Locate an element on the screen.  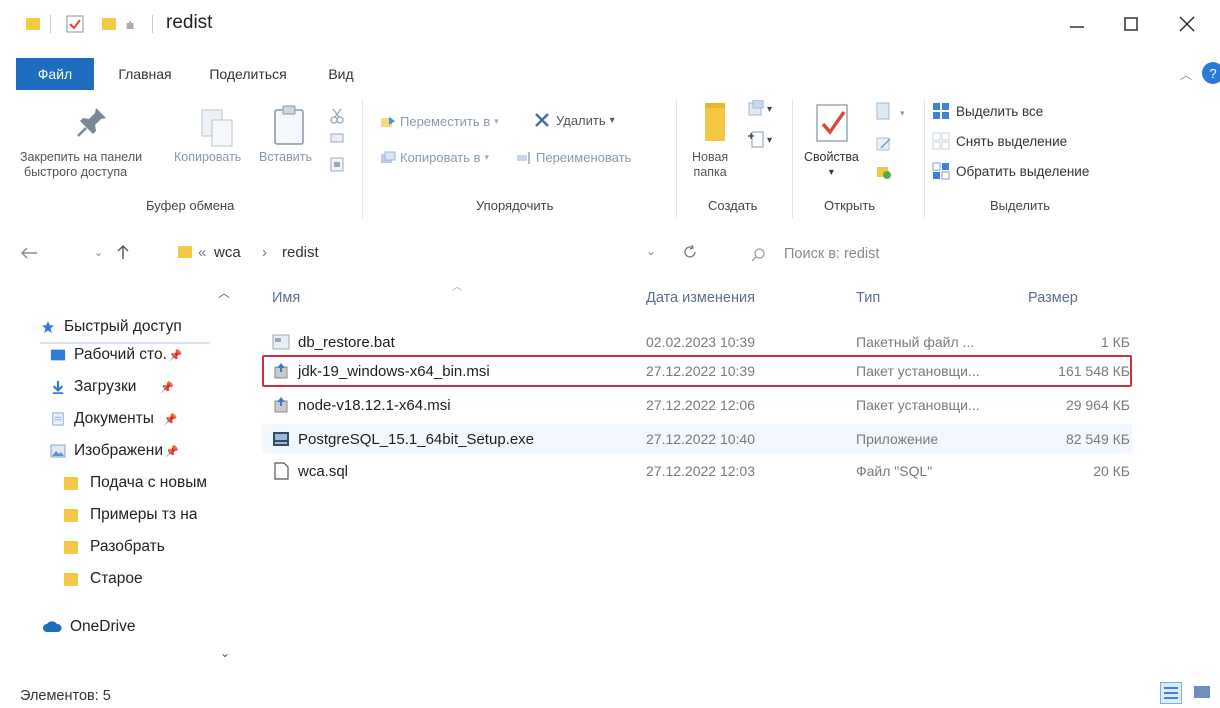
nav-desktop: Рабочий сто. 📌 is located at coordinates (116, 355).